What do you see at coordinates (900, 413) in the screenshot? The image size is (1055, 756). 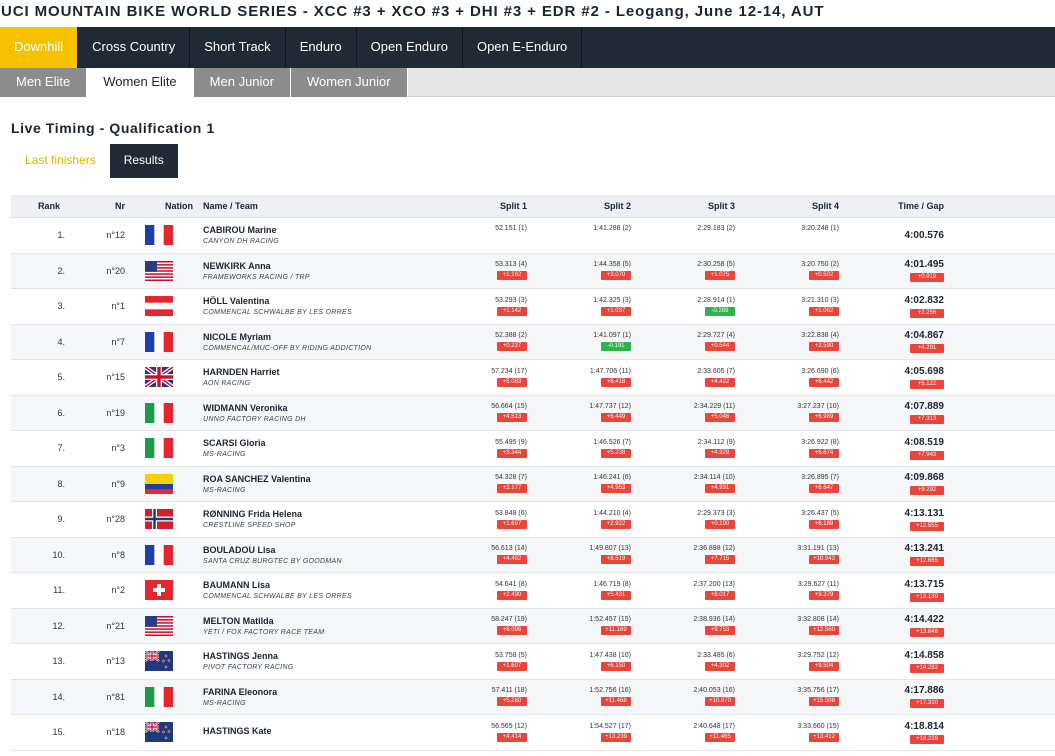 I see `time-cell: 4:07.889 +7.313` at bounding box center [900, 413].